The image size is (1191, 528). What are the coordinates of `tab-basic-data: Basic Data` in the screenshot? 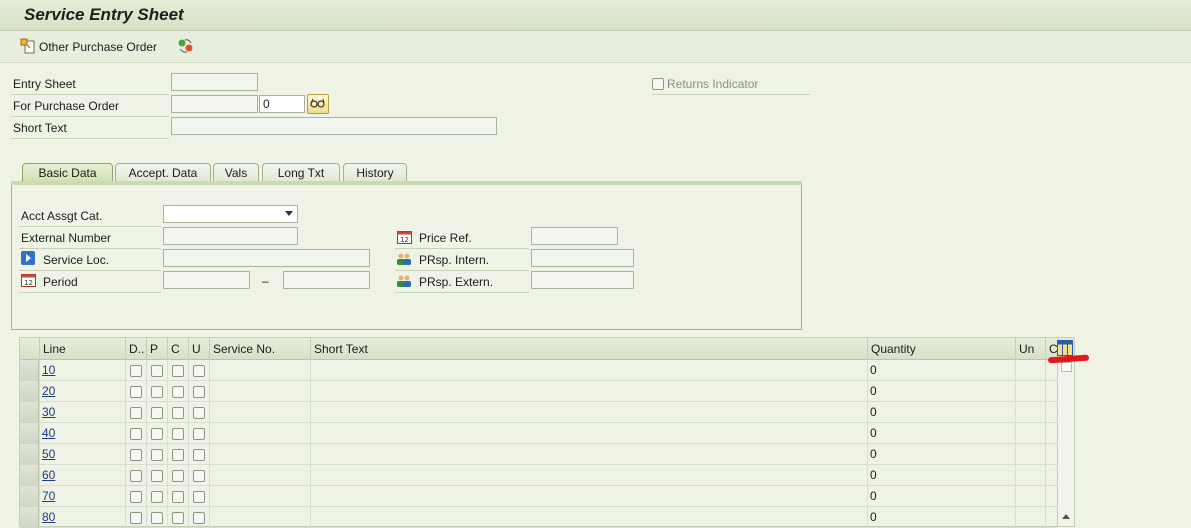 It's located at (67, 173).